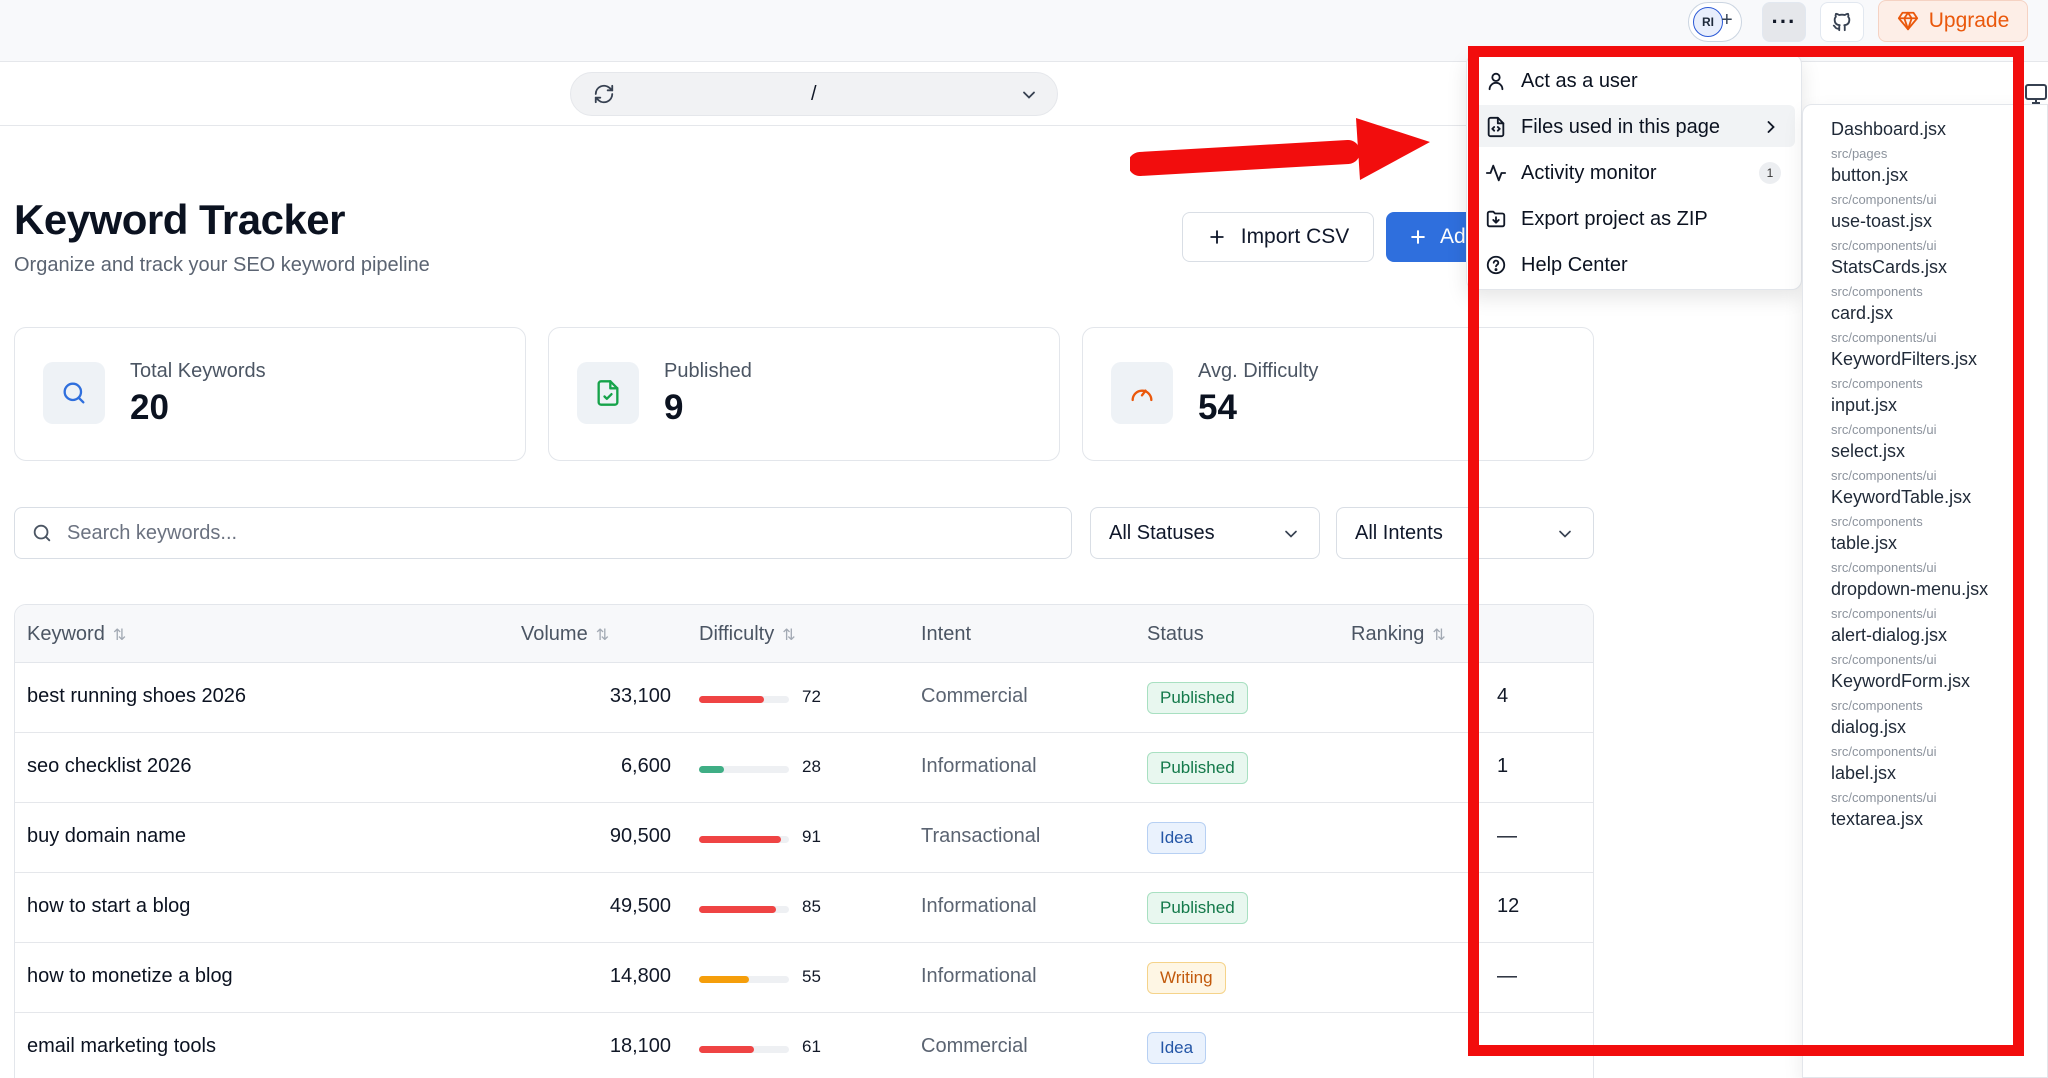  I want to click on intent-cell: Transactional, so click(981, 836).